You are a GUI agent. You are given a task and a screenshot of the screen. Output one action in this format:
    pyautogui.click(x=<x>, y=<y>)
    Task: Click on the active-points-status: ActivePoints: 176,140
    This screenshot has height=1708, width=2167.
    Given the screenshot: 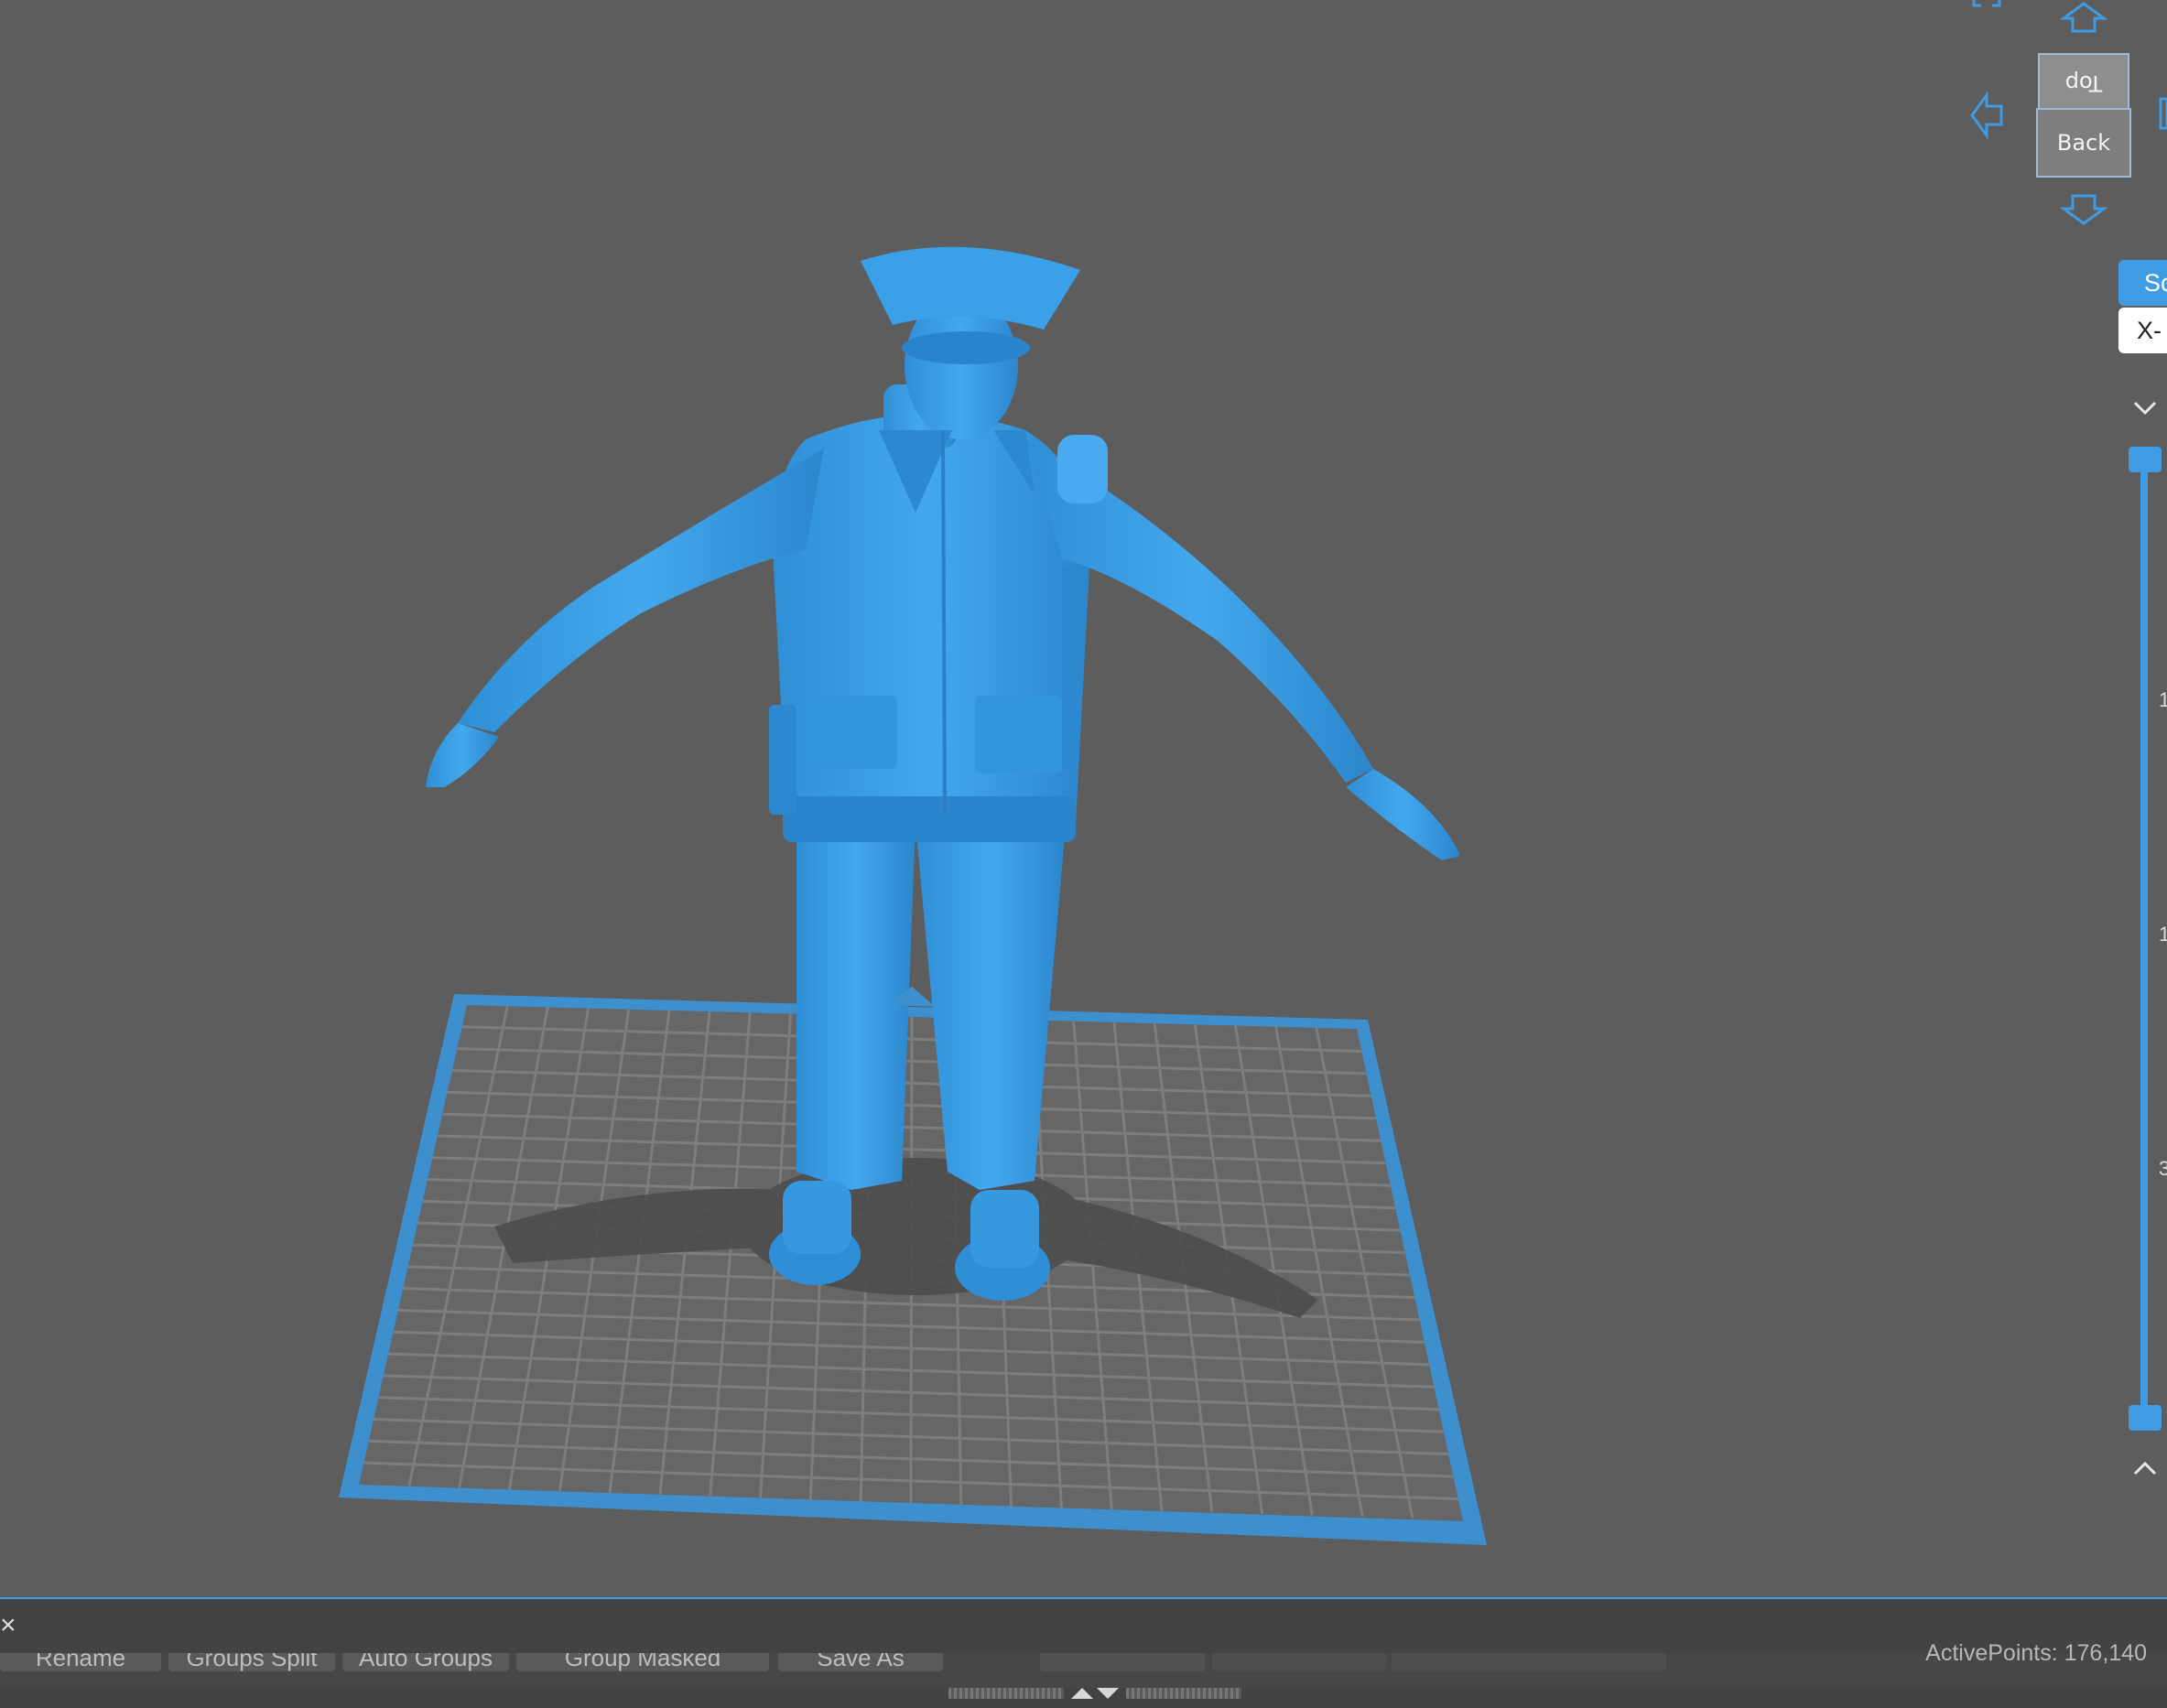 What is the action you would take?
    pyautogui.click(x=2036, y=1653)
    